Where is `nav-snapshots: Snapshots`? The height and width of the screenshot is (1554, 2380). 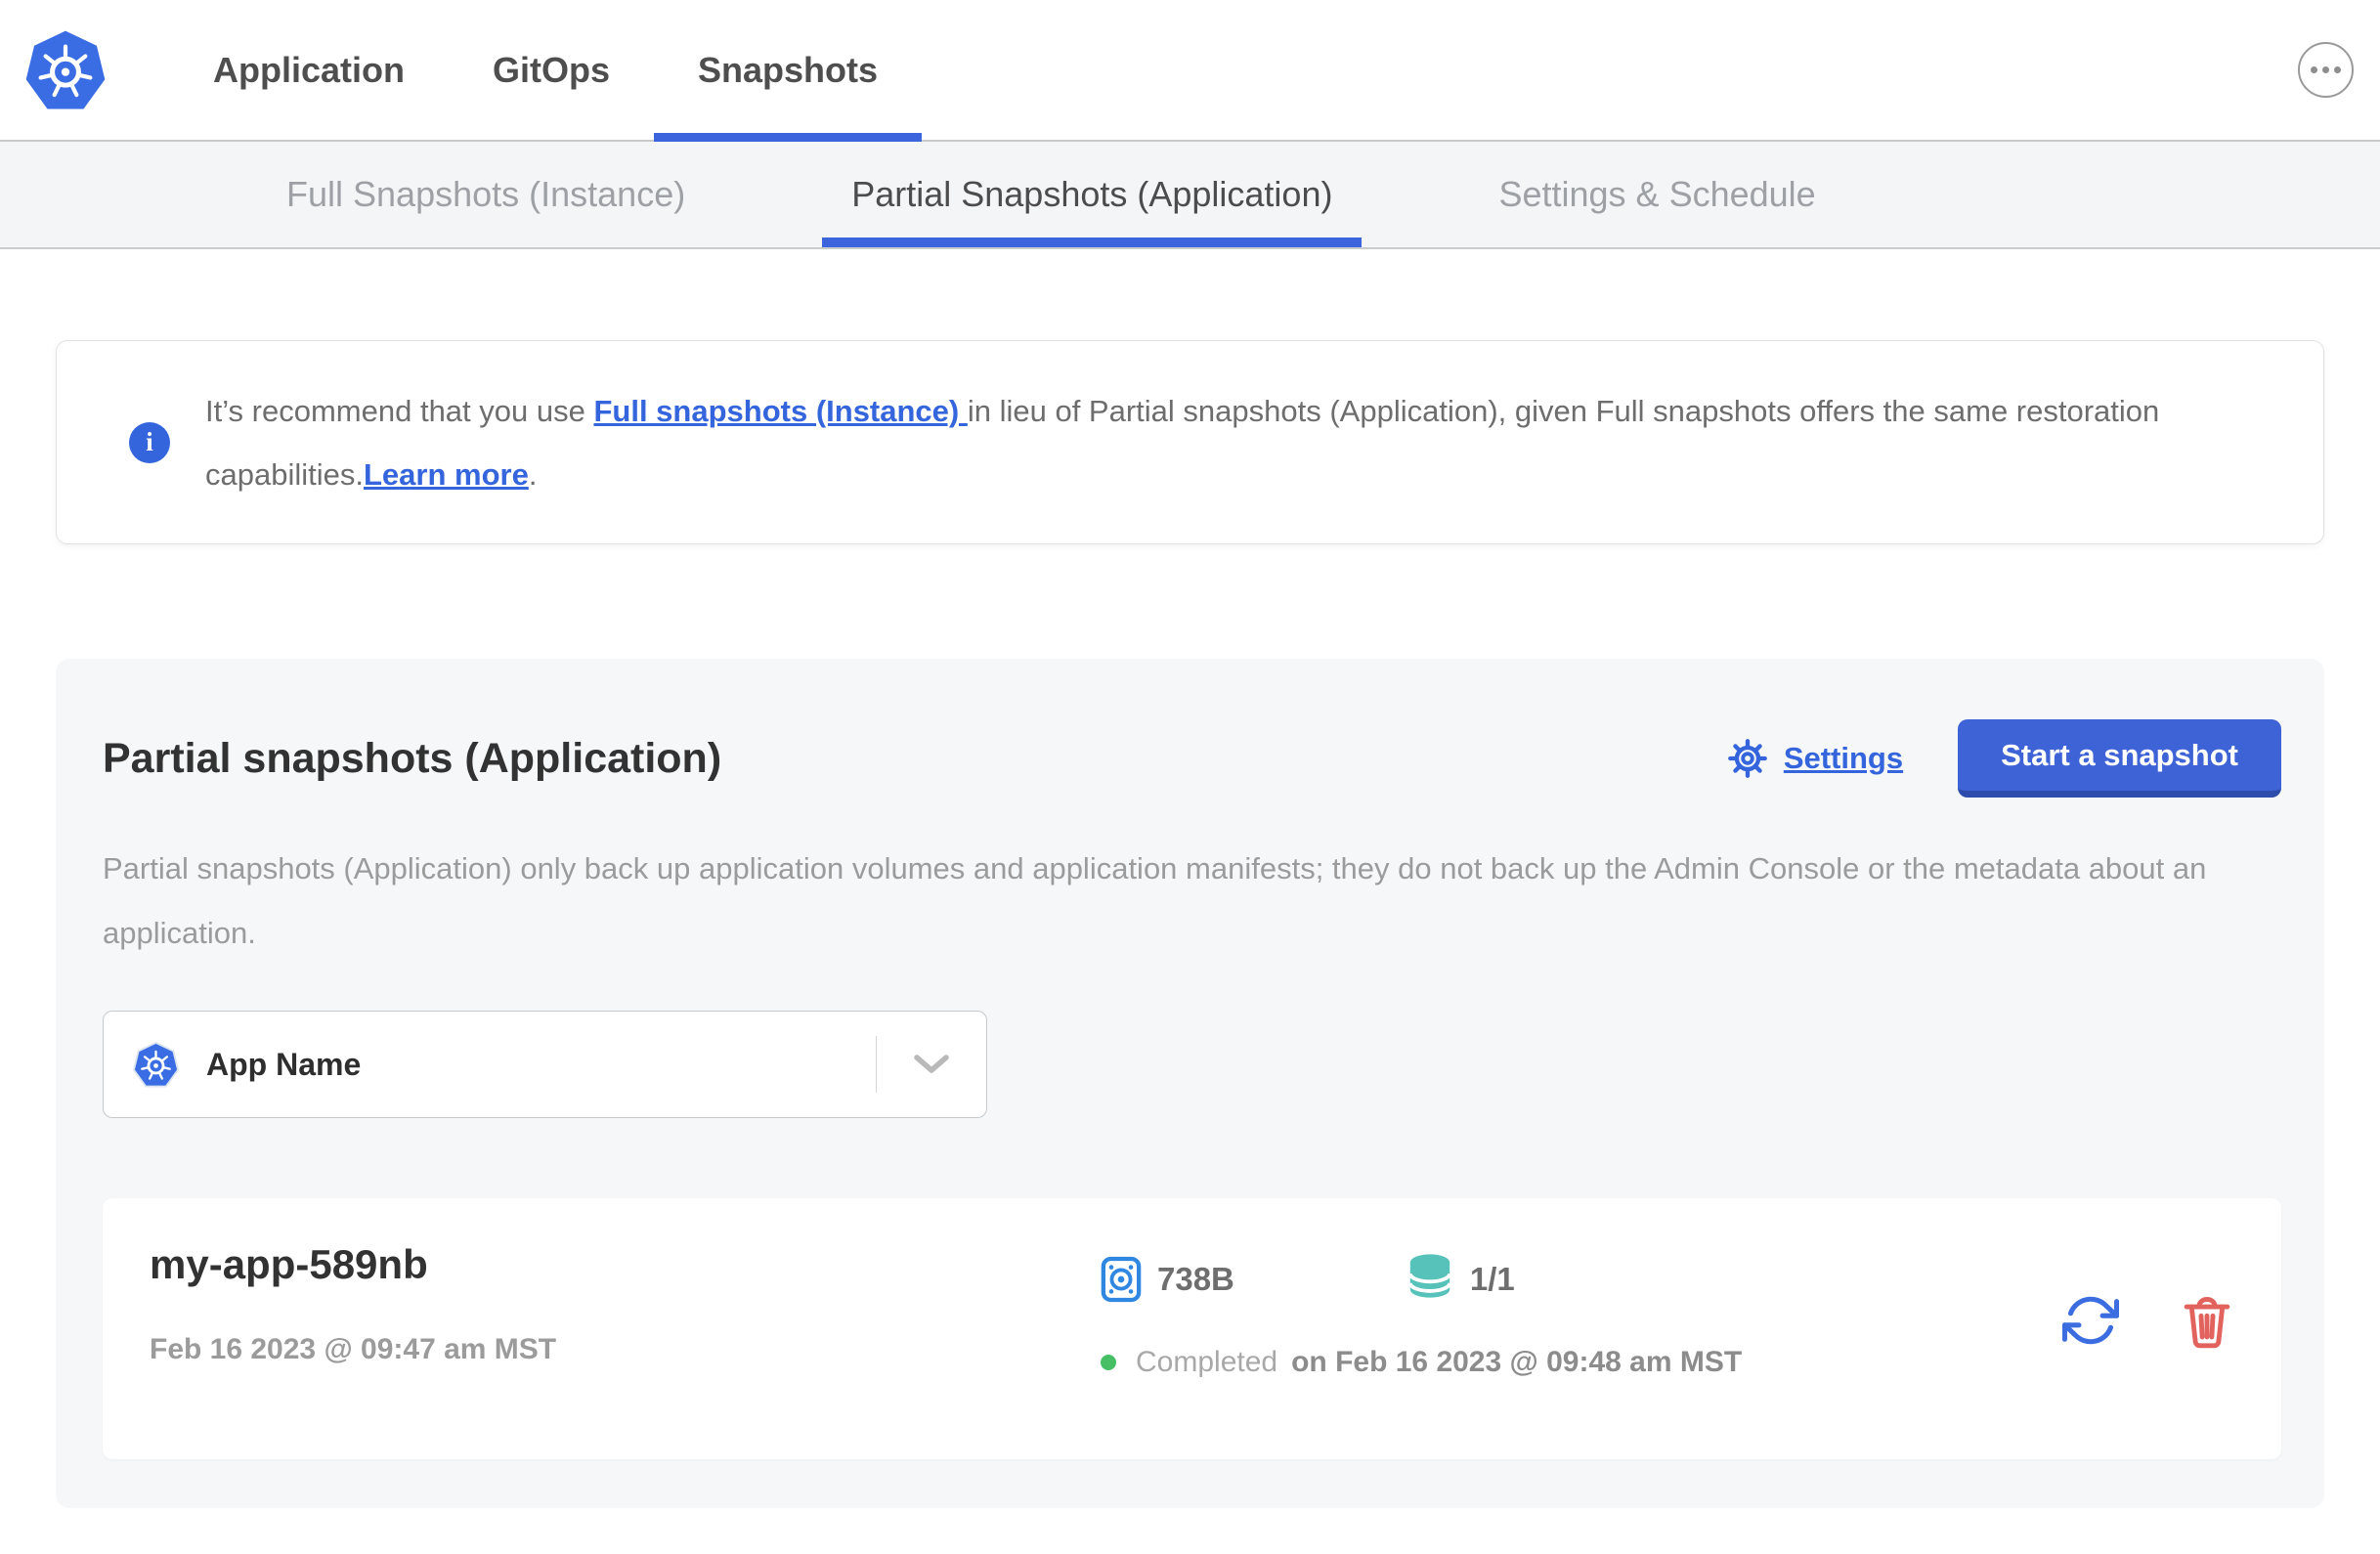 nav-snapshots: Snapshots is located at coordinates (788, 71).